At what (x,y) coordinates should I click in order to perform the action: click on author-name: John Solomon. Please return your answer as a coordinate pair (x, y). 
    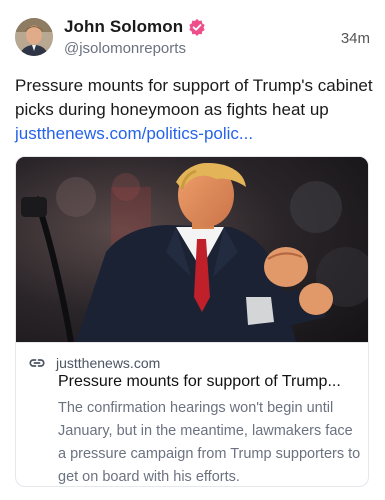
    Looking at the image, I should click on (123, 27).